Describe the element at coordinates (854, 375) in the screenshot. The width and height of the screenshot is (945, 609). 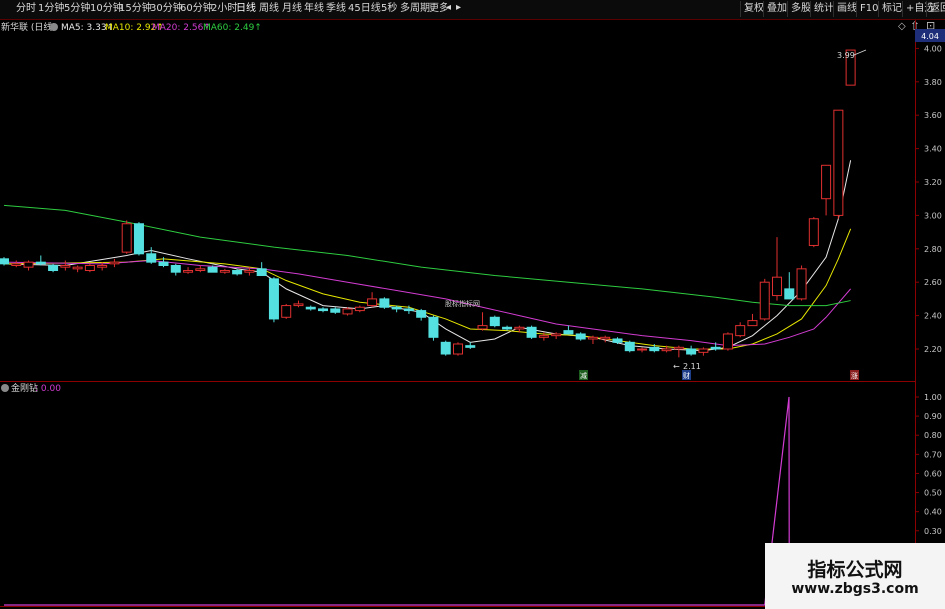
I see `event-tag-rise-label: 涨` at that location.